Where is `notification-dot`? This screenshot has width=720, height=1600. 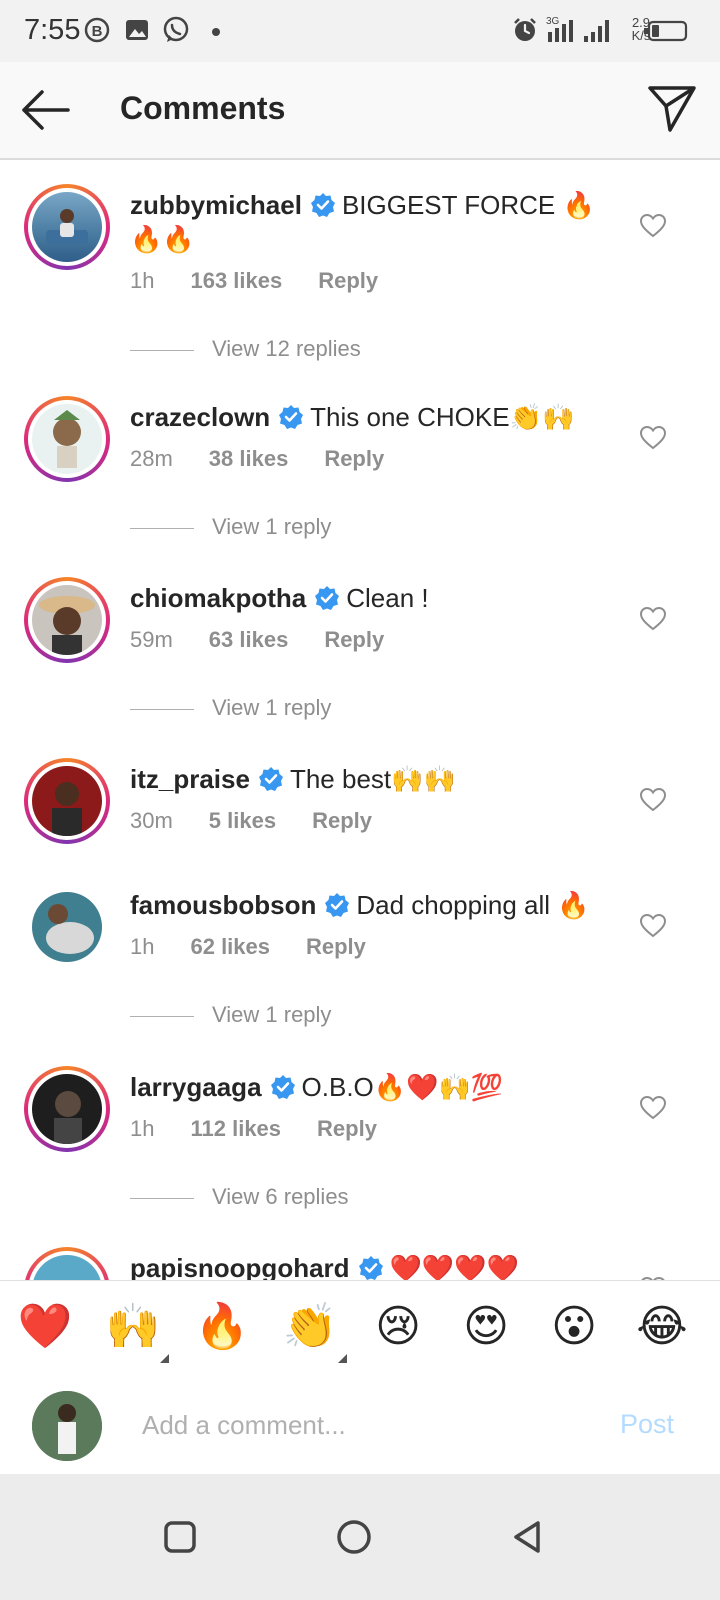 notification-dot is located at coordinates (216, 32).